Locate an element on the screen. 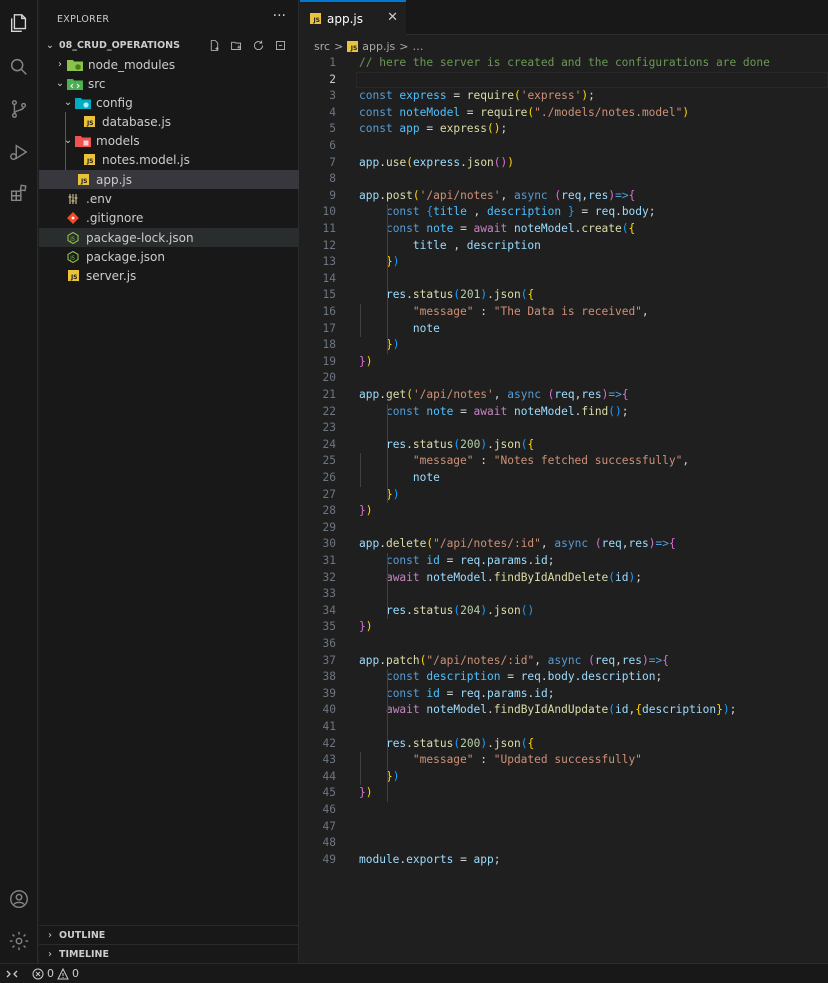 This screenshot has width=828, height=983. line-text: const express = require('express'); is located at coordinates (477, 96).